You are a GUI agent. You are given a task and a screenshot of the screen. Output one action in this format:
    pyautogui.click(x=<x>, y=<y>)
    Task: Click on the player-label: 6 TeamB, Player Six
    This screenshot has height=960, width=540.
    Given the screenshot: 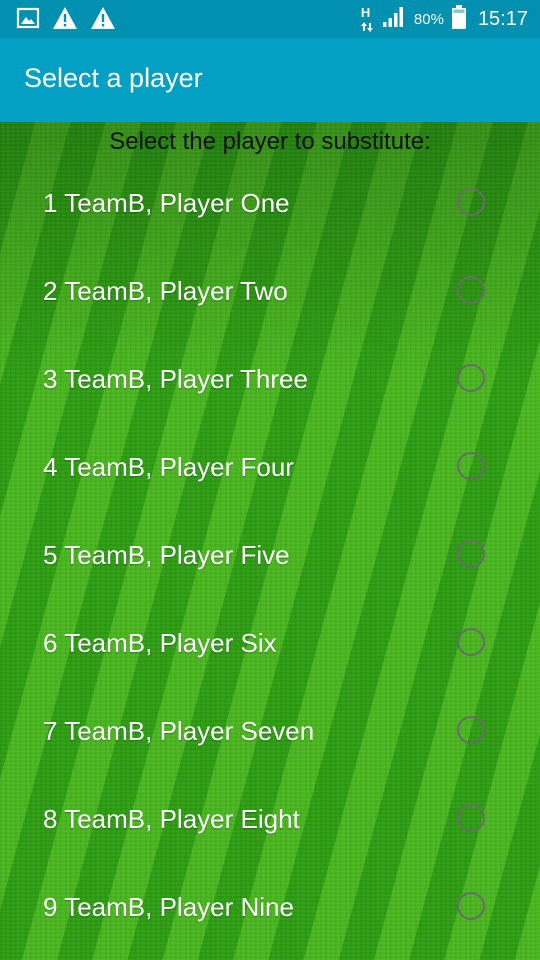 What is the action you would take?
    pyautogui.click(x=160, y=643)
    